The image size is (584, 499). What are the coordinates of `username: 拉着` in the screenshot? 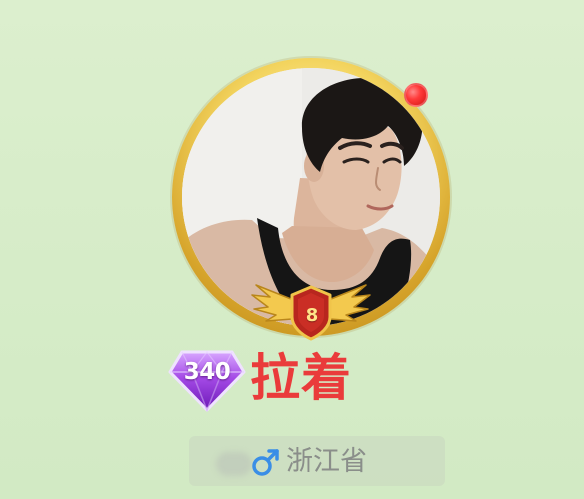 It's located at (301, 378).